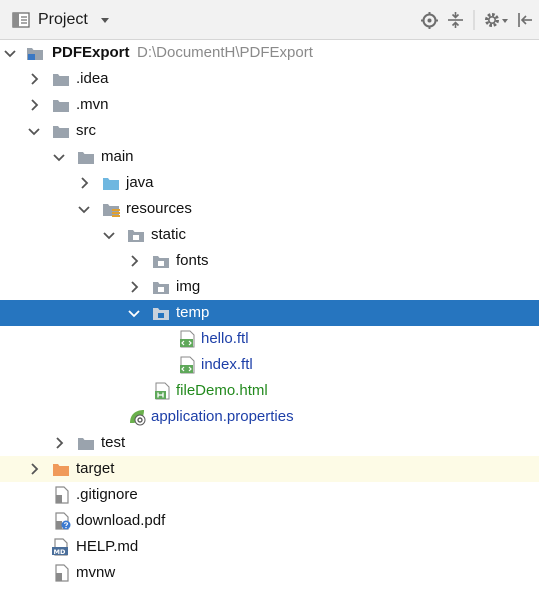 This screenshot has width=539, height=594. What do you see at coordinates (455, 20) in the screenshot?
I see `collapse-all-icon` at bounding box center [455, 20].